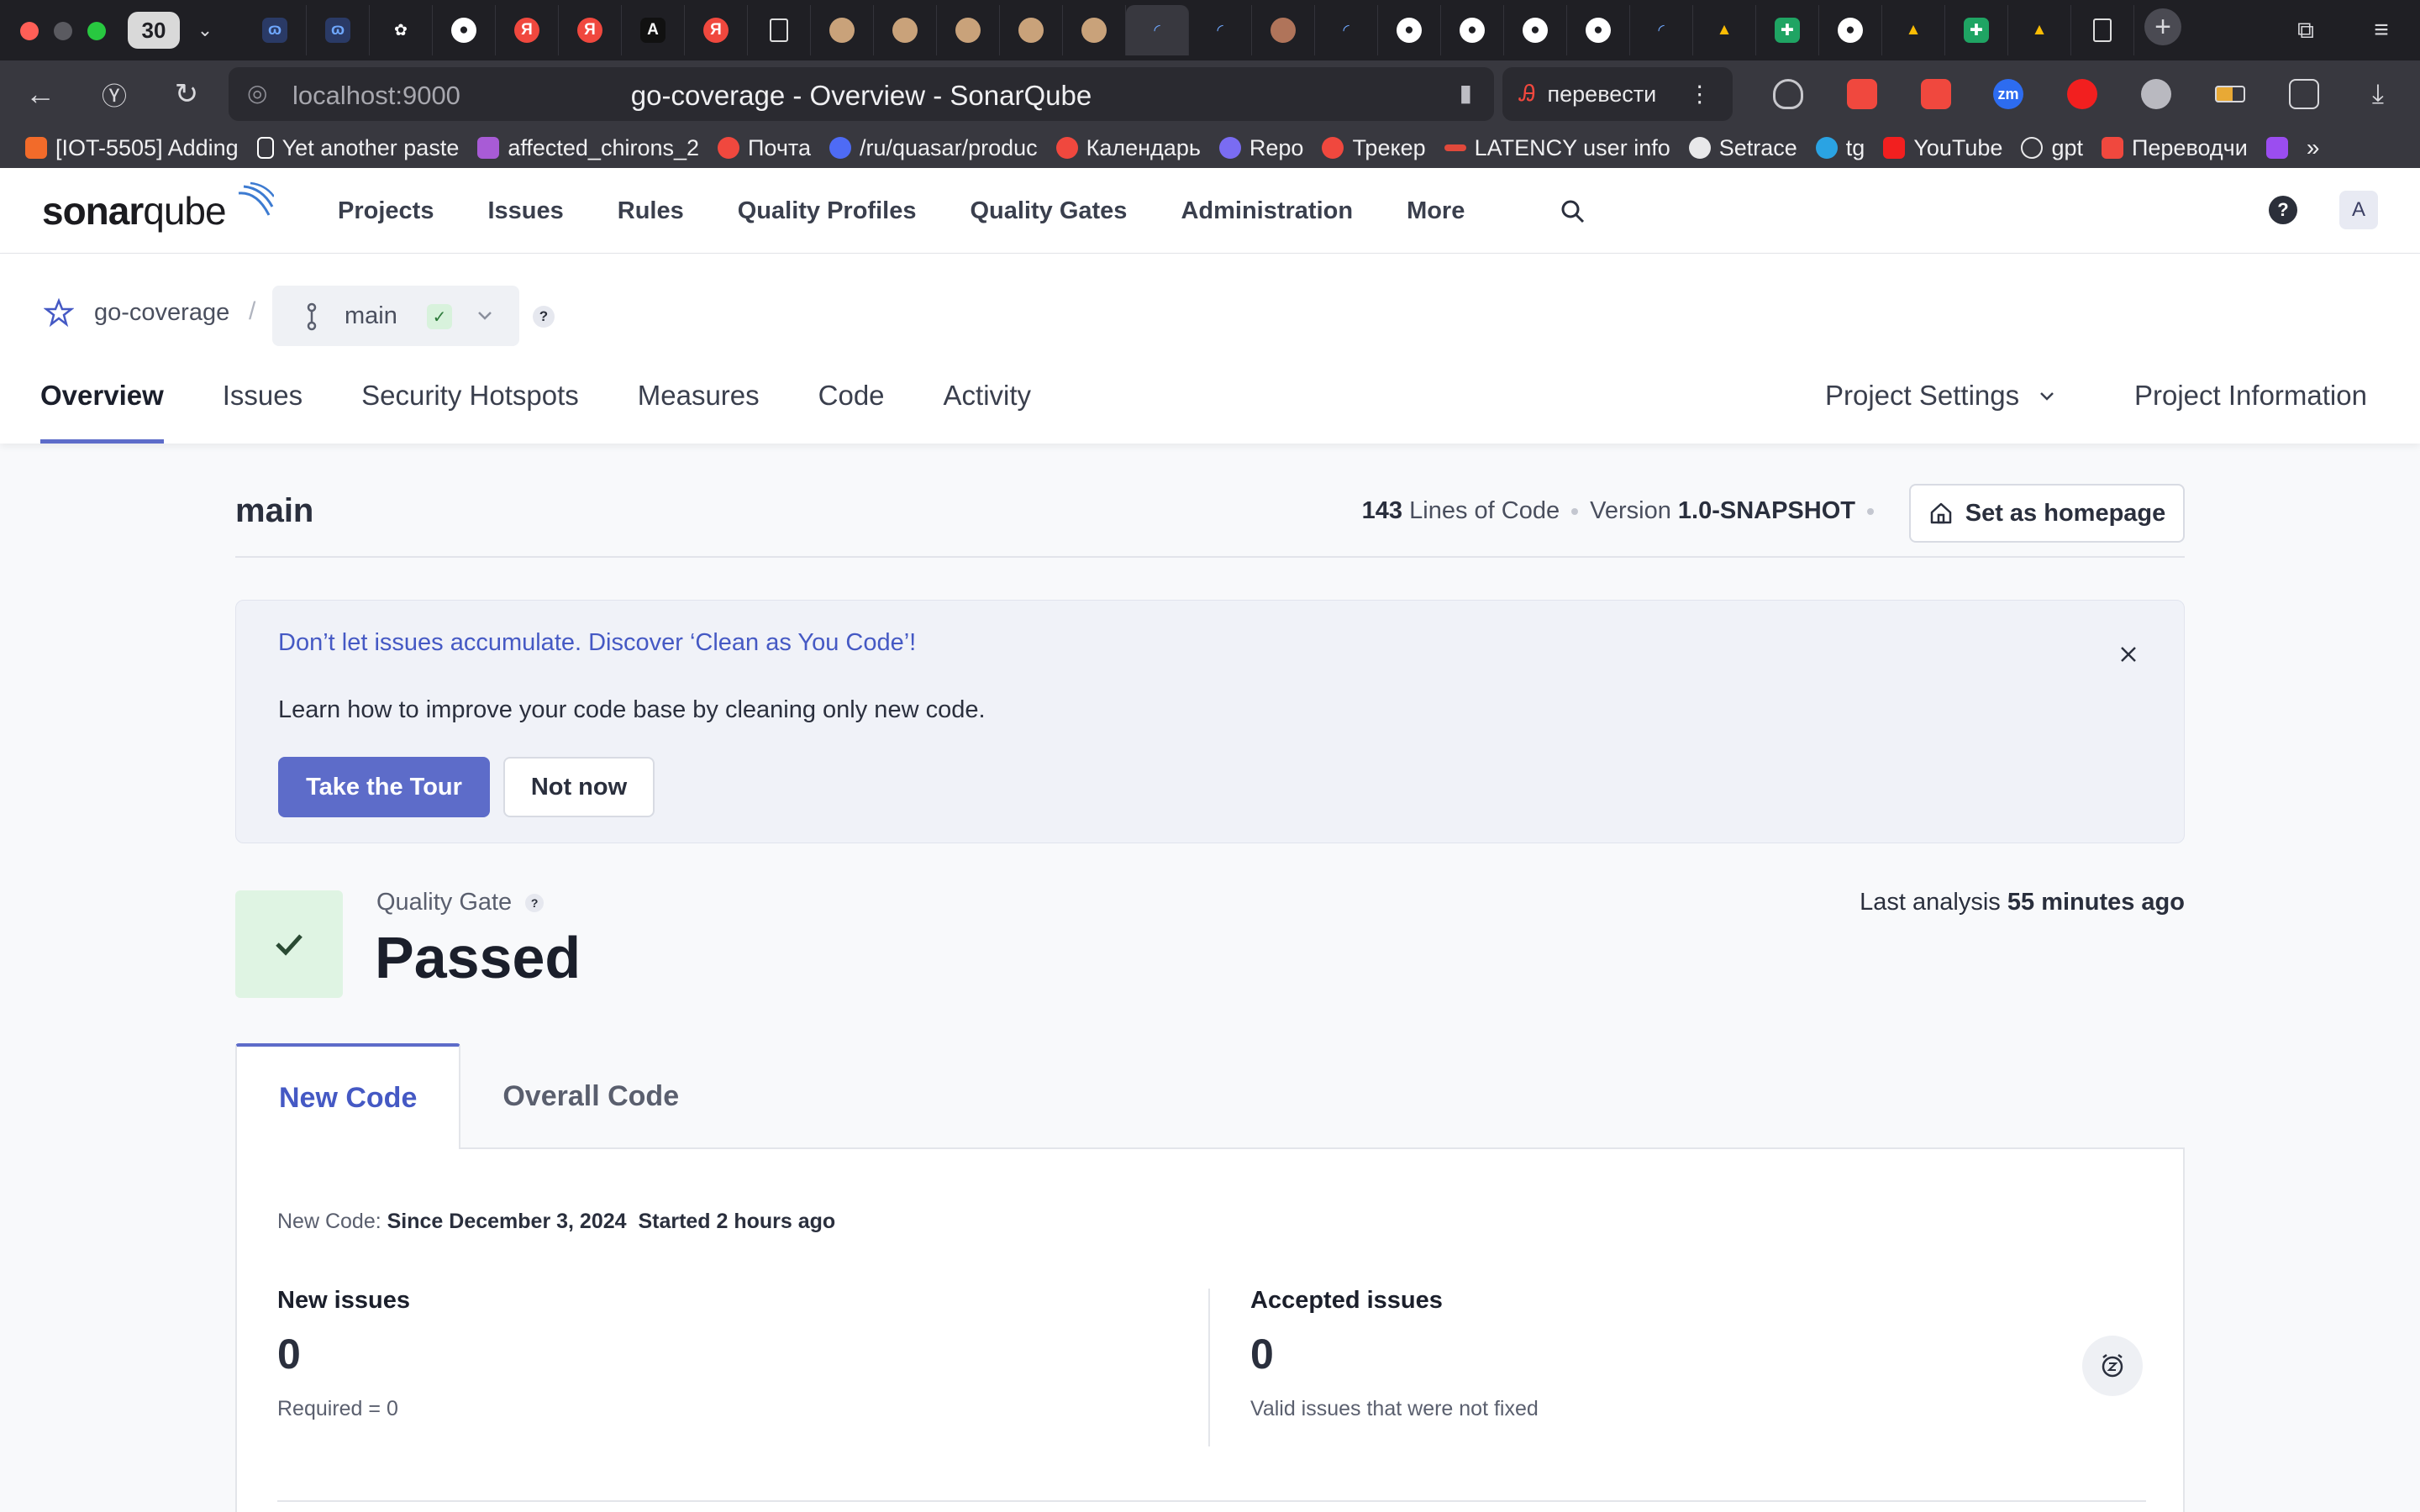 Image resolution: width=2420 pixels, height=1512 pixels. I want to click on bookmark-item: YouTube, so click(1942, 148).